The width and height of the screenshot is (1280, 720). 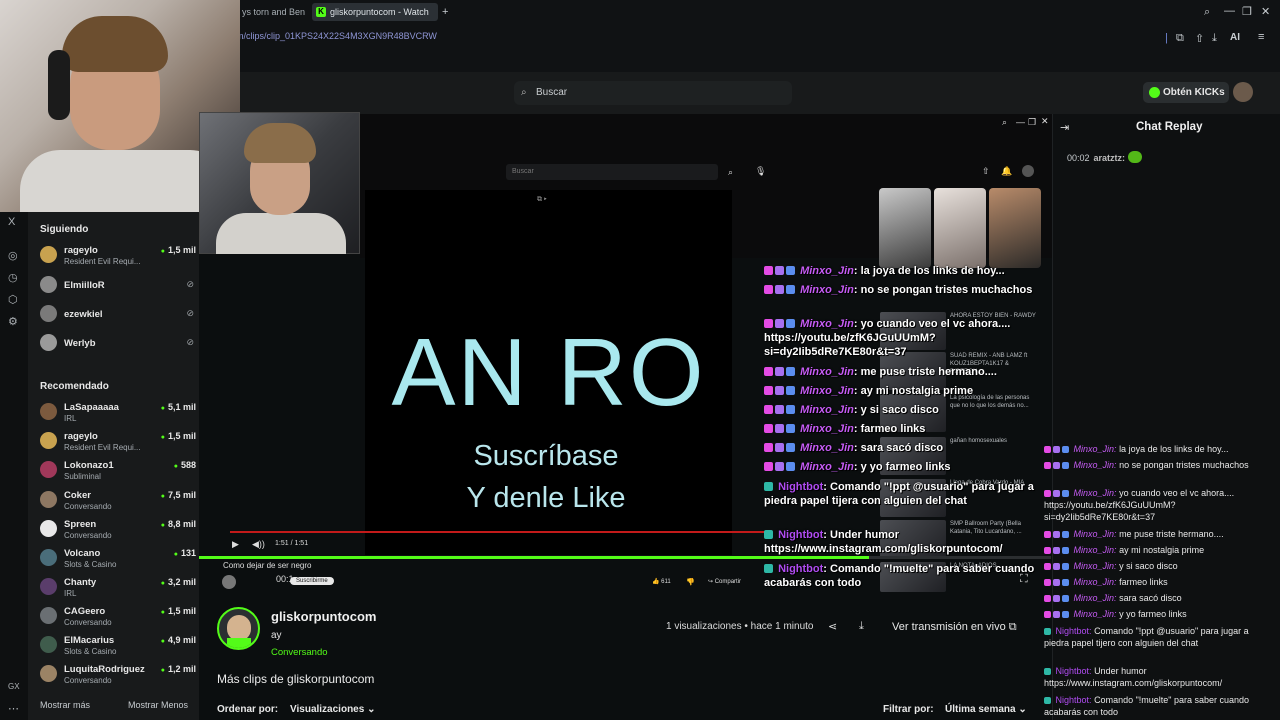 I want to click on get-kicks-button: Obtén KICKs, so click(x=1186, y=92).